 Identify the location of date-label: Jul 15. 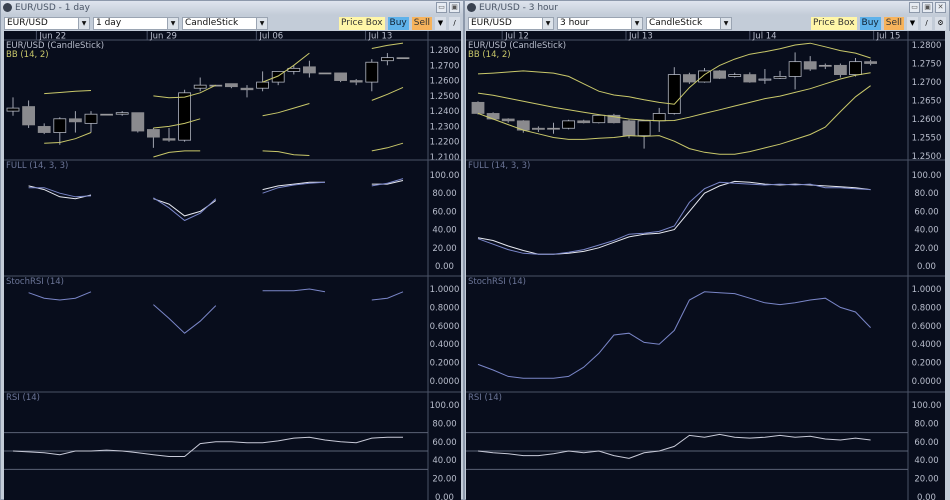
(888, 37).